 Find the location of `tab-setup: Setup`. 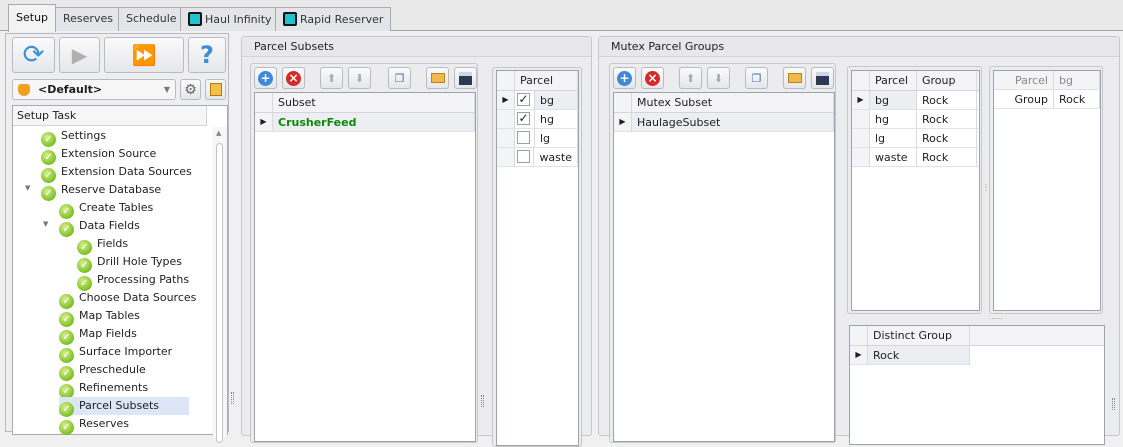

tab-setup: Setup is located at coordinates (32, 18).